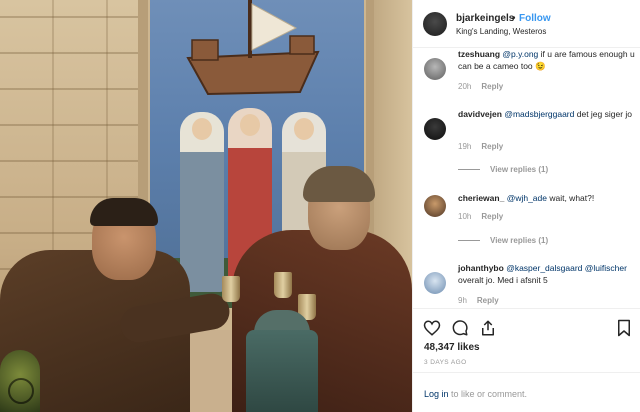  I want to click on heart-icon, so click(432, 328).